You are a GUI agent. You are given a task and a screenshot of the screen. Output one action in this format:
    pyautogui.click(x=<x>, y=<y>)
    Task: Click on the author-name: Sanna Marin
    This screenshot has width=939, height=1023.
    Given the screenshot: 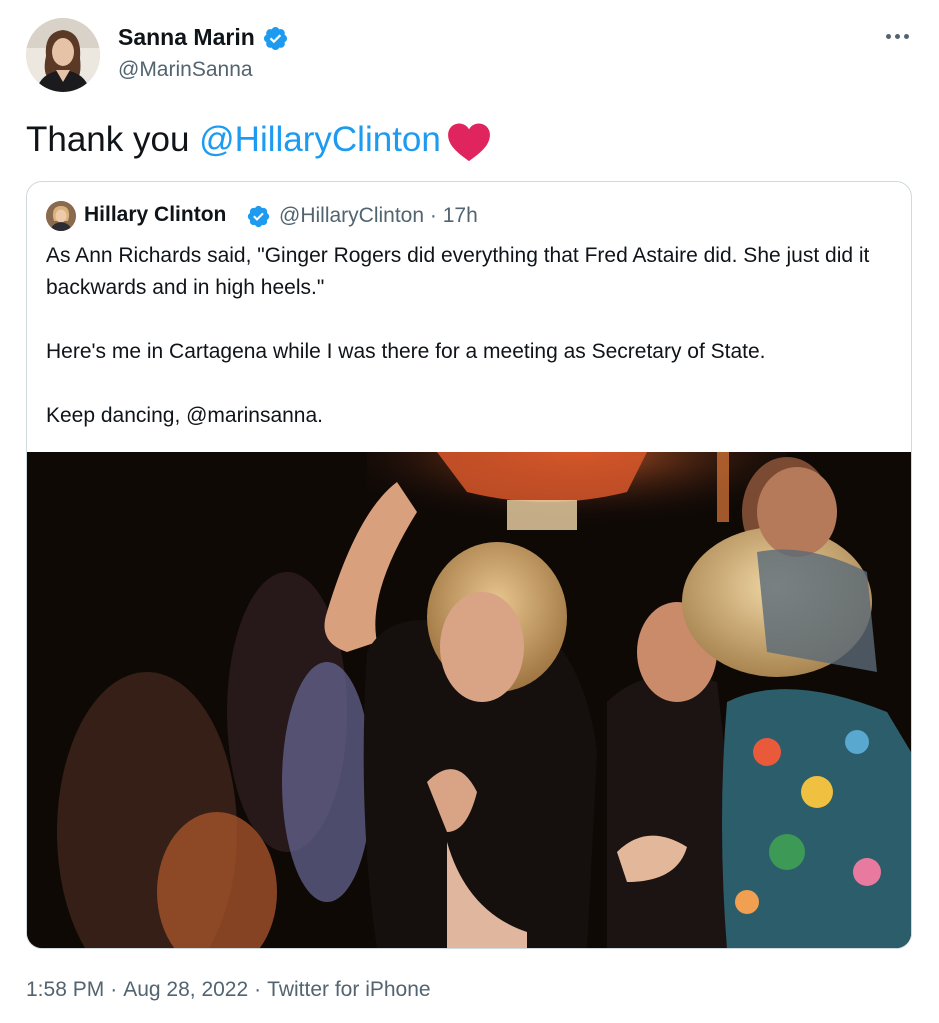 What is the action you would take?
    pyautogui.click(x=186, y=37)
    